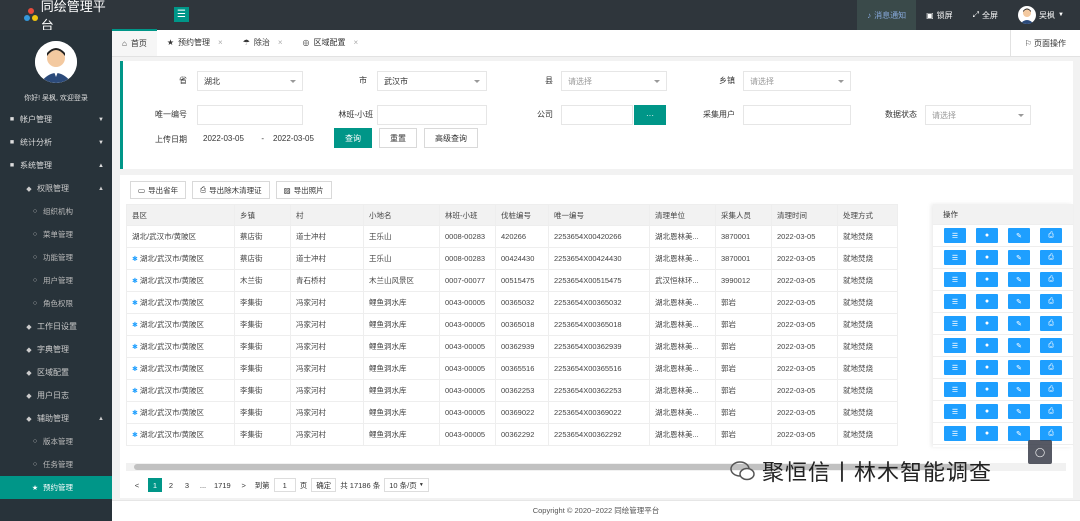 The height and width of the screenshot is (521, 1080). I want to click on per-page-select: 10 条/页 ▼, so click(406, 485).